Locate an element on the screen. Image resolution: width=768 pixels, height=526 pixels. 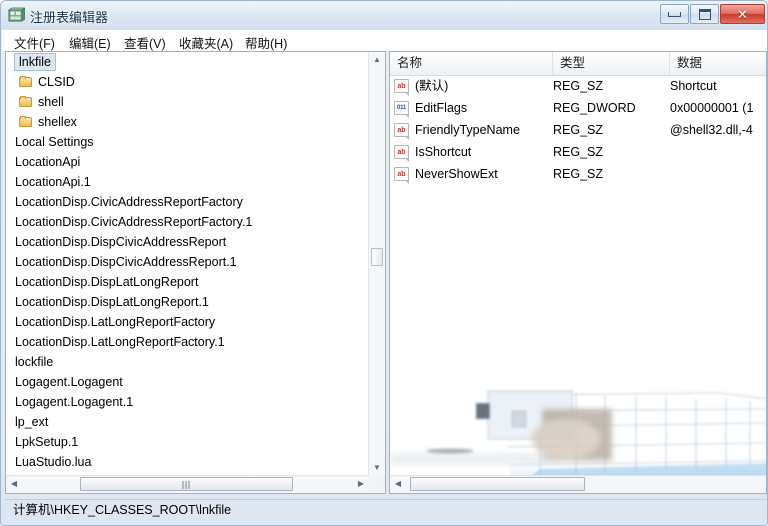
tree-item: LocationDisp.CivicAddressReportFactory.1 is located at coordinates (187, 222).